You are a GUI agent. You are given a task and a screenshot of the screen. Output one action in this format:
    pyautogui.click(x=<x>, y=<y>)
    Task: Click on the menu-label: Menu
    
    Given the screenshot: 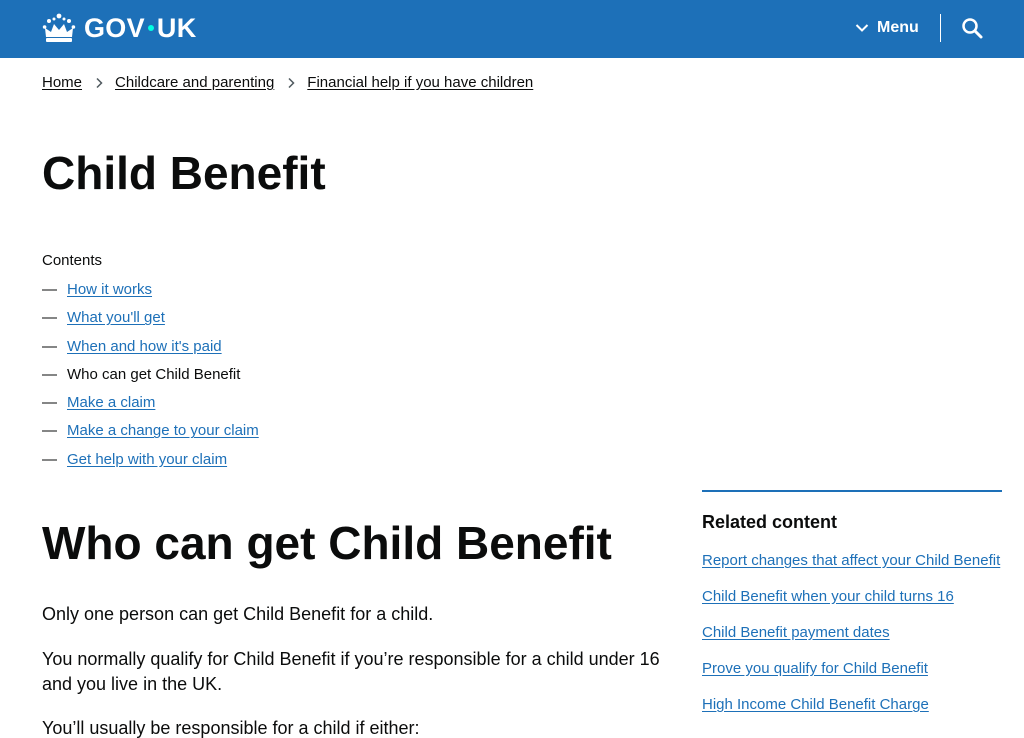 What is the action you would take?
    pyautogui.click(x=898, y=27)
    